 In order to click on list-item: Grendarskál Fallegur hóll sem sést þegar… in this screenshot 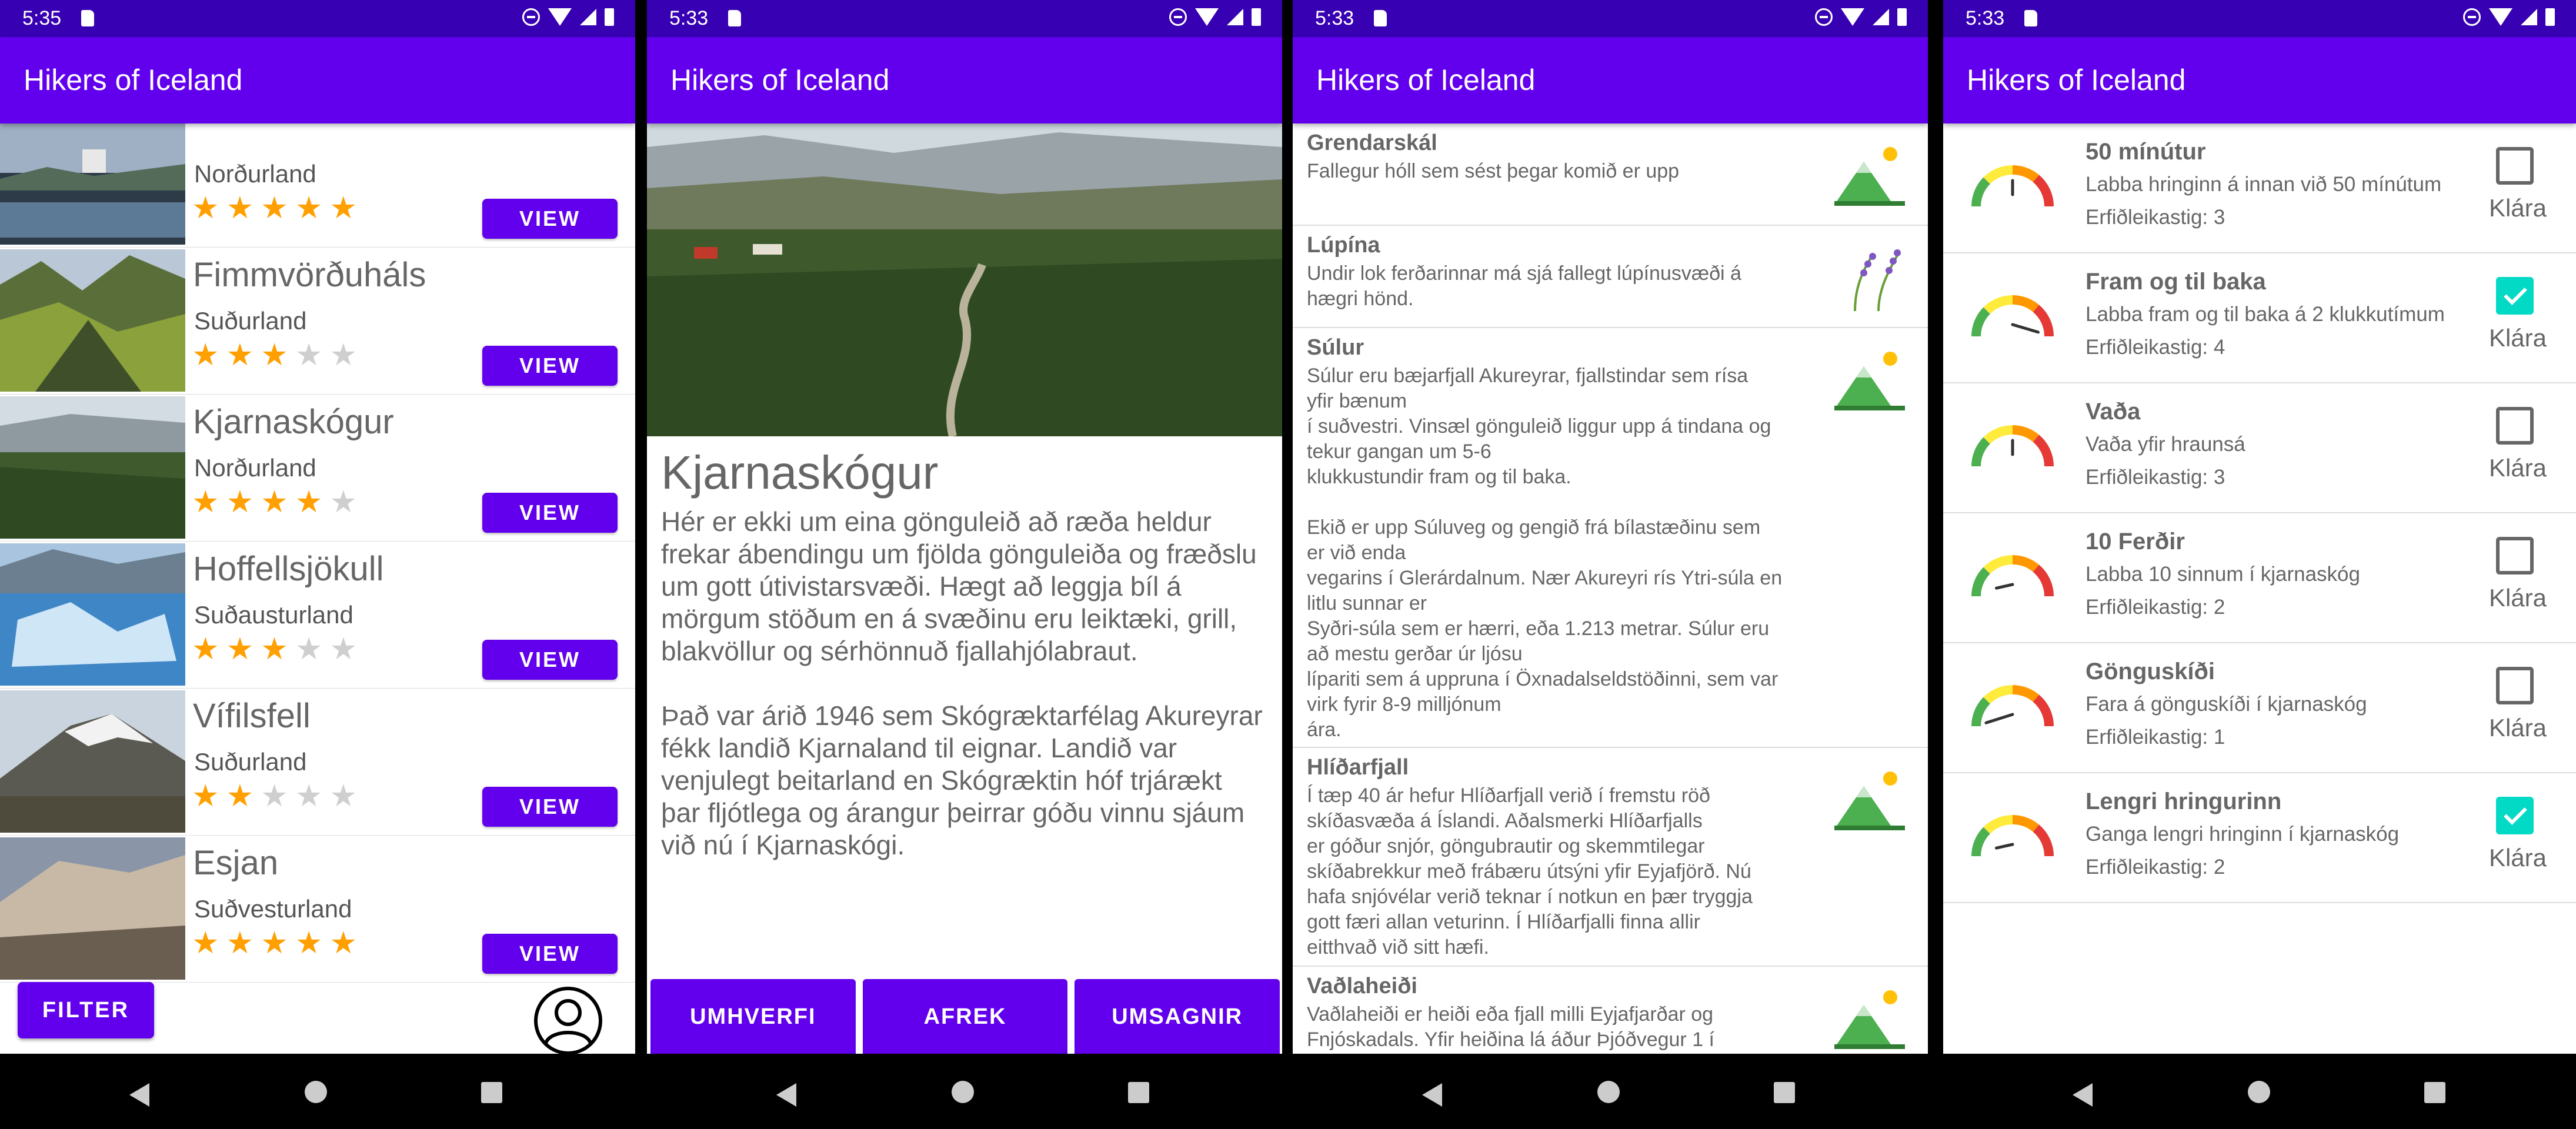, I will do `click(1610, 174)`.